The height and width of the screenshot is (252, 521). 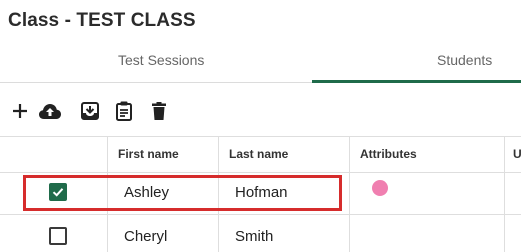 What do you see at coordinates (464, 60) in the screenshot?
I see `tab-students: Students` at bounding box center [464, 60].